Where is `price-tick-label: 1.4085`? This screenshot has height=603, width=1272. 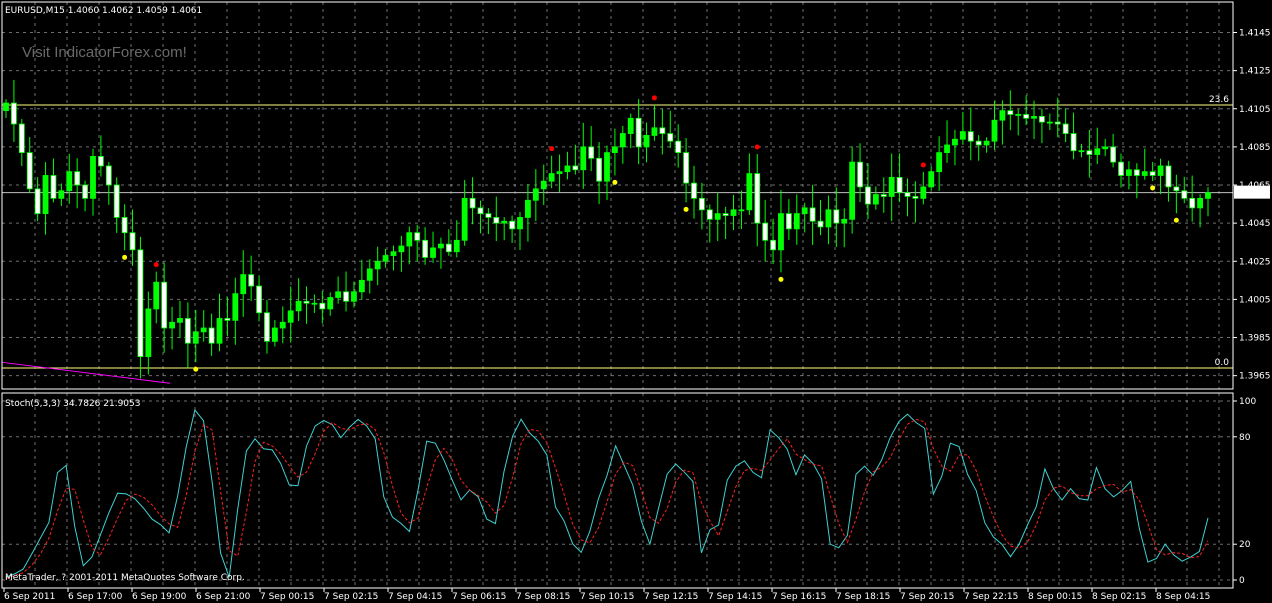
price-tick-label: 1.4085 is located at coordinates (1255, 148).